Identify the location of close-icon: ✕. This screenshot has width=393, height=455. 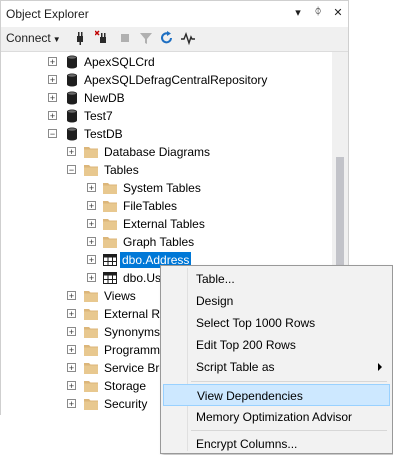
(338, 12).